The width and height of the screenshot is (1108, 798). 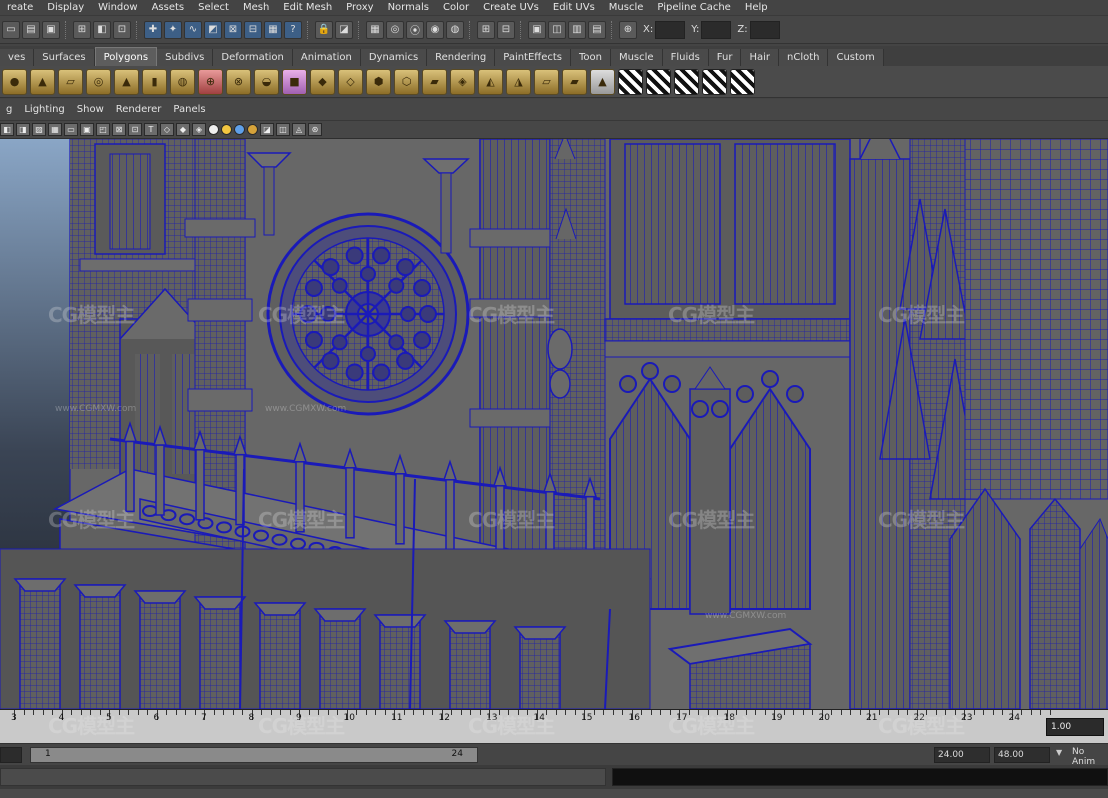 I want to click on select-by-handle-icon: ✚, so click(x=153, y=29).